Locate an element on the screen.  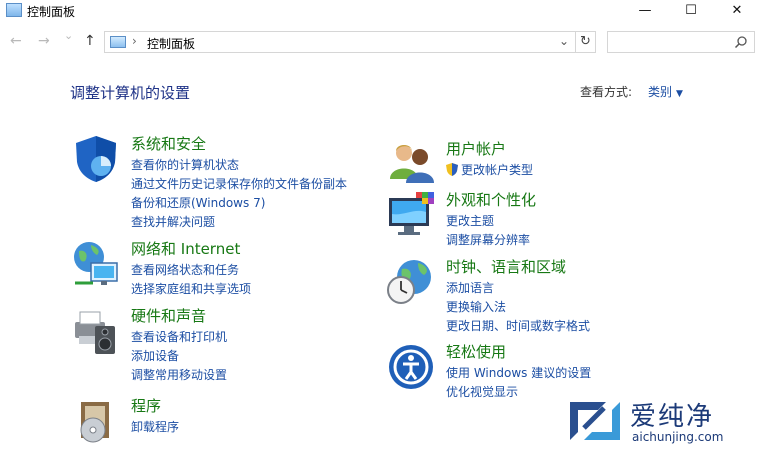
link-add-device: 添加设备 is located at coordinates (179, 356).